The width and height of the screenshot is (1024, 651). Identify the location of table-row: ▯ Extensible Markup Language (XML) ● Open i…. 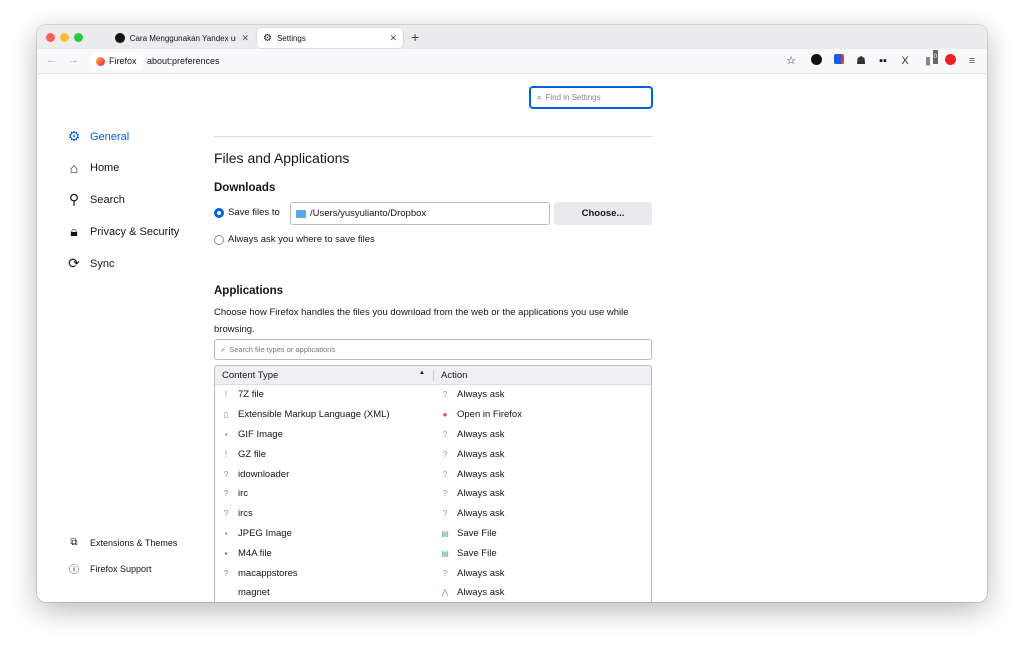
(433, 415).